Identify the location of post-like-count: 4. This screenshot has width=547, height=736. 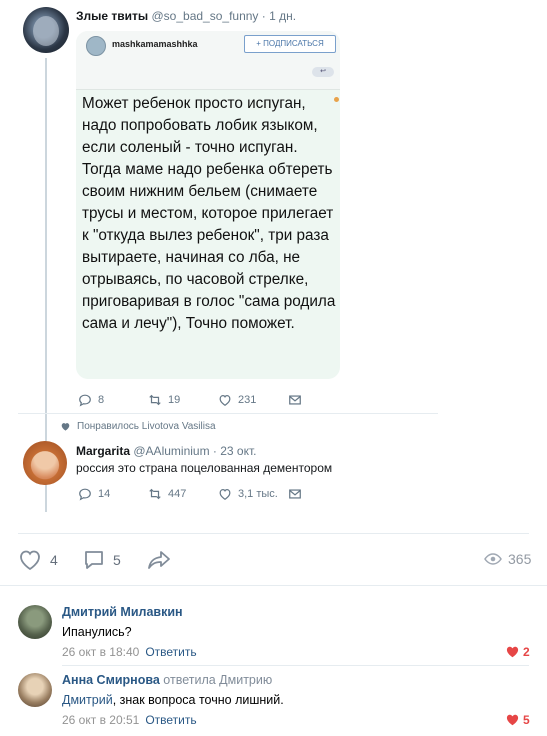
(54, 560).